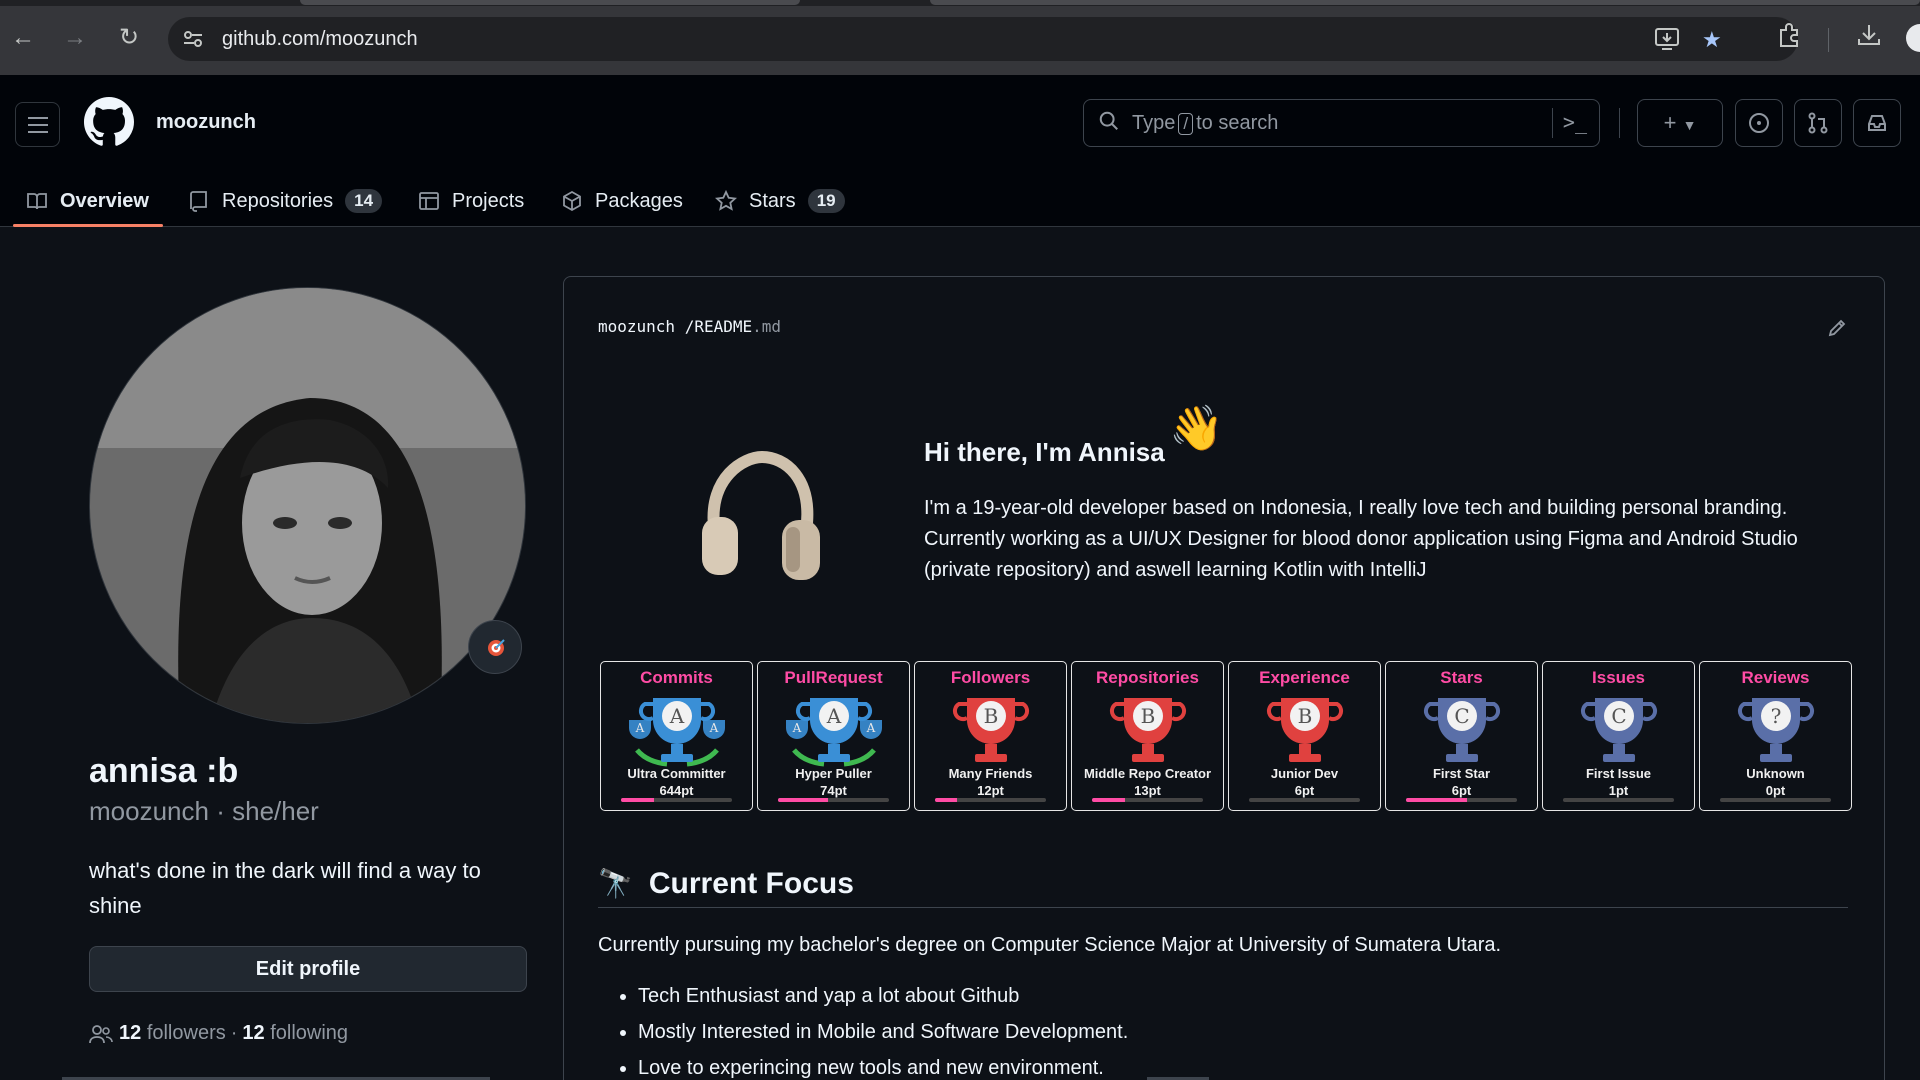 Image resolution: width=1920 pixels, height=1080 pixels. Describe the element at coordinates (1305, 716) in the screenshot. I see `trophy-rank: B` at that location.